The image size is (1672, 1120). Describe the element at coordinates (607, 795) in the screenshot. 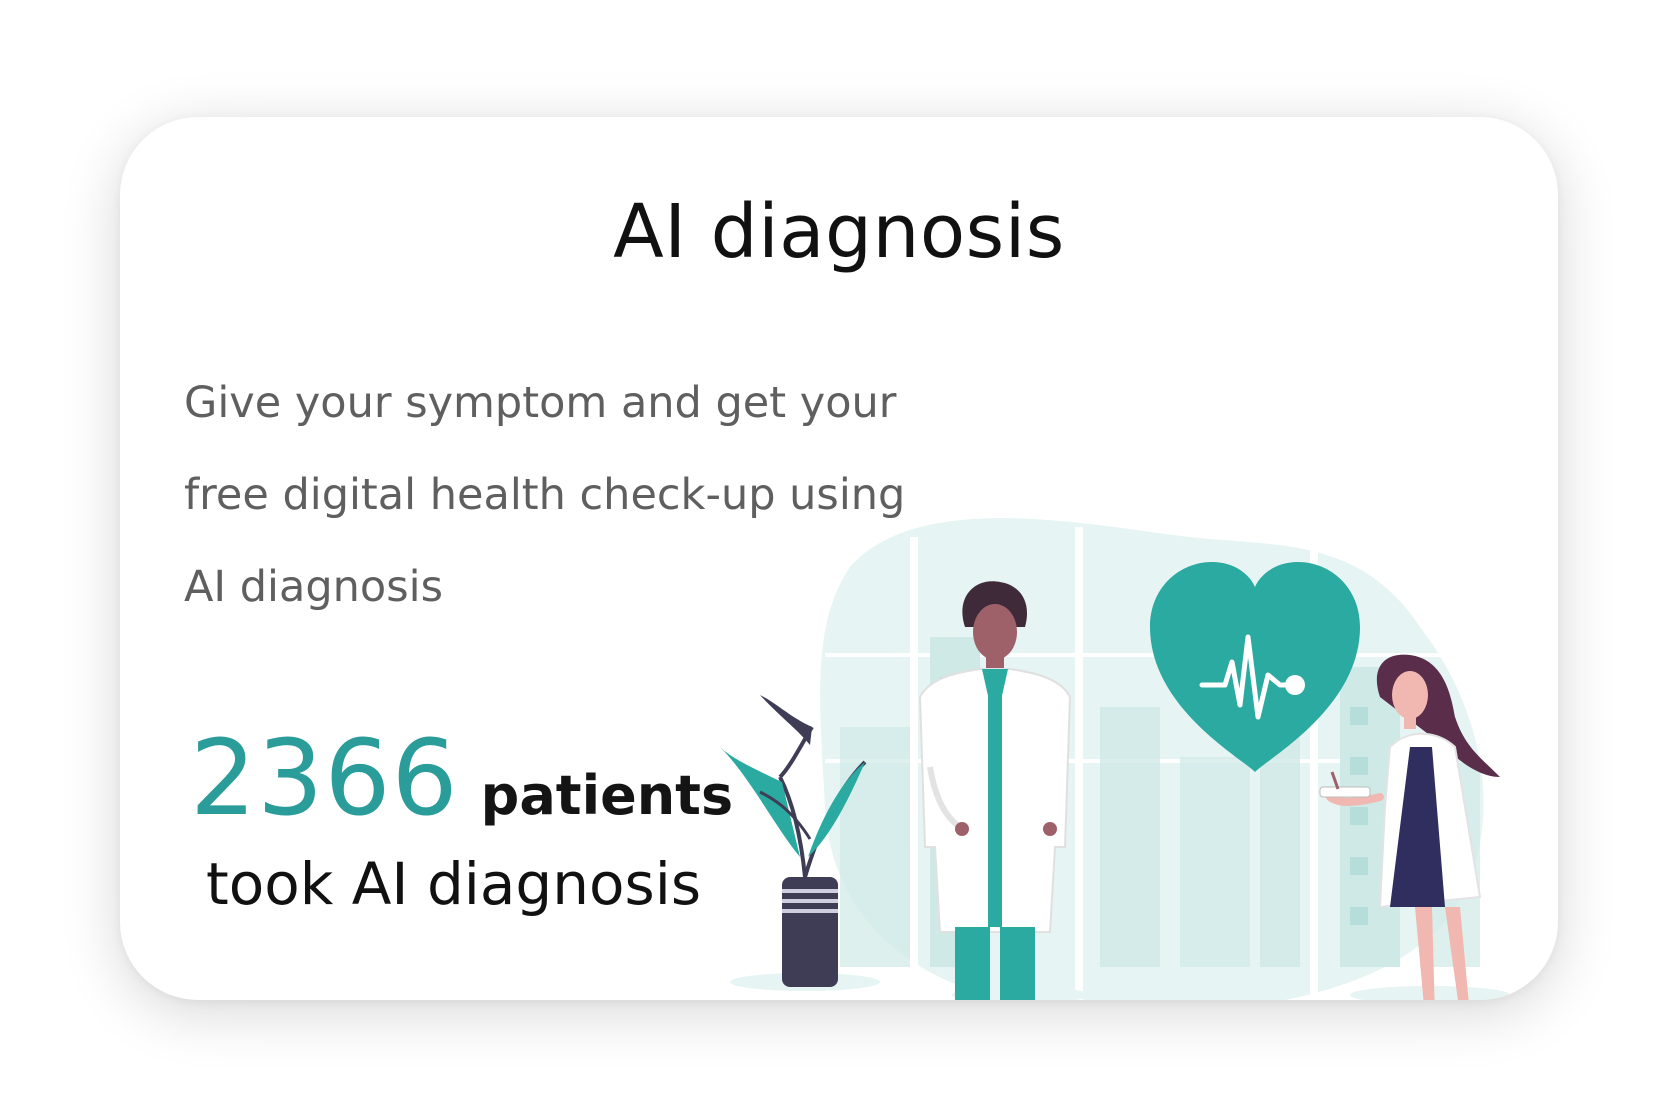

I see `patient-unit-label: patients` at that location.